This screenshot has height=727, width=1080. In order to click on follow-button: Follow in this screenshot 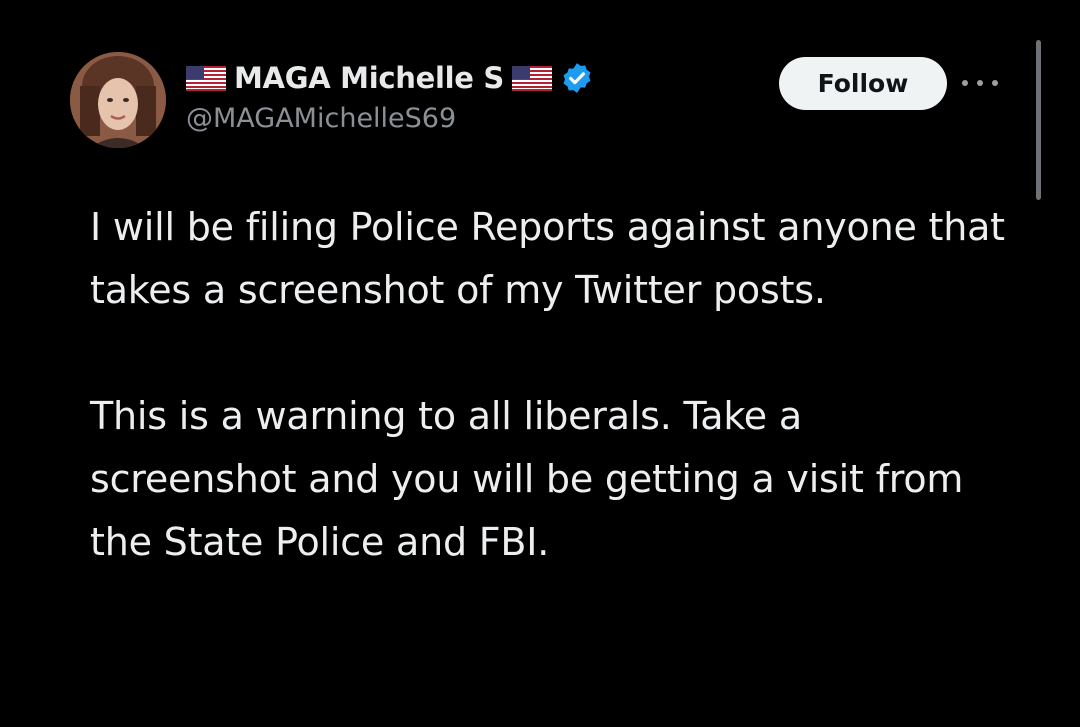, I will do `click(863, 83)`.